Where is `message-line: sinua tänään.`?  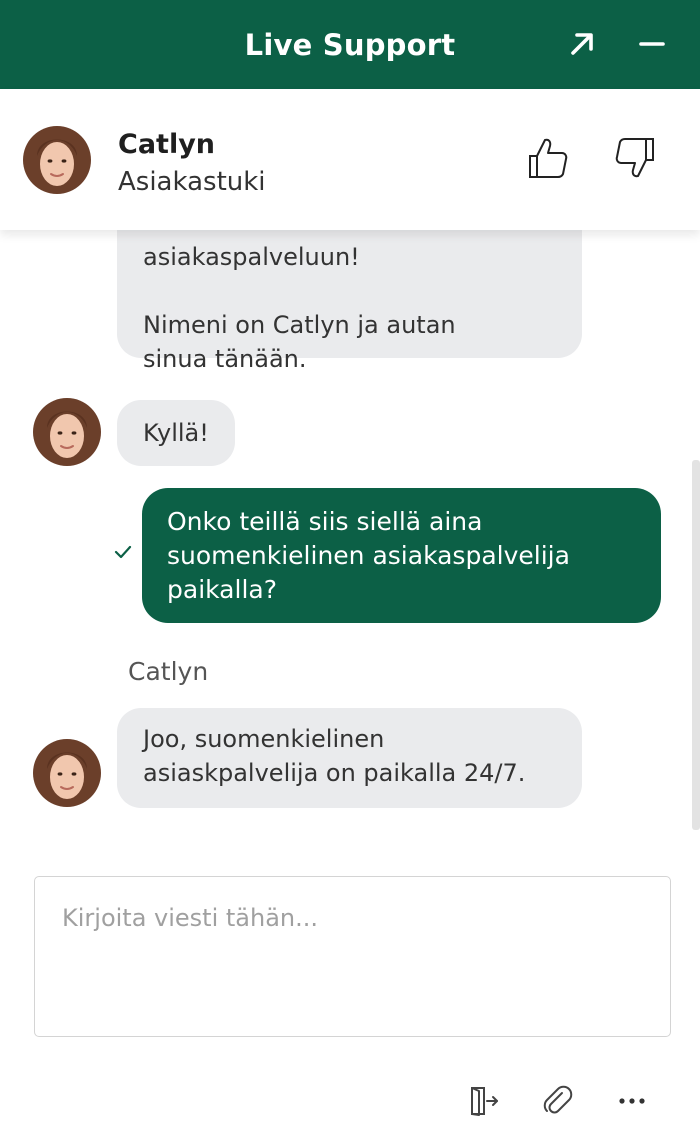 message-line: sinua tänään. is located at coordinates (225, 359).